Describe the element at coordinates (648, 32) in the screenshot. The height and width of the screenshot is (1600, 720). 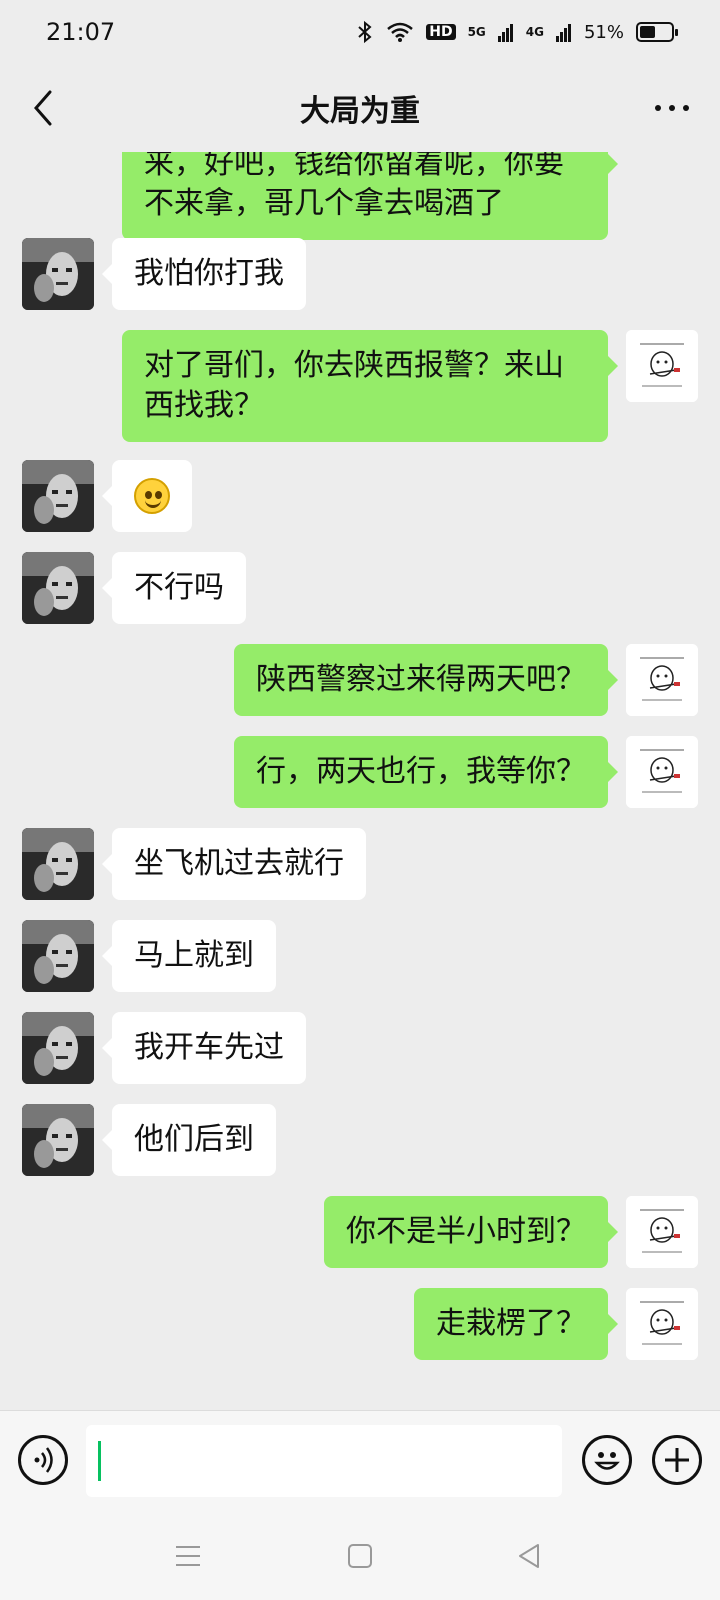
I see `battery-fill` at that location.